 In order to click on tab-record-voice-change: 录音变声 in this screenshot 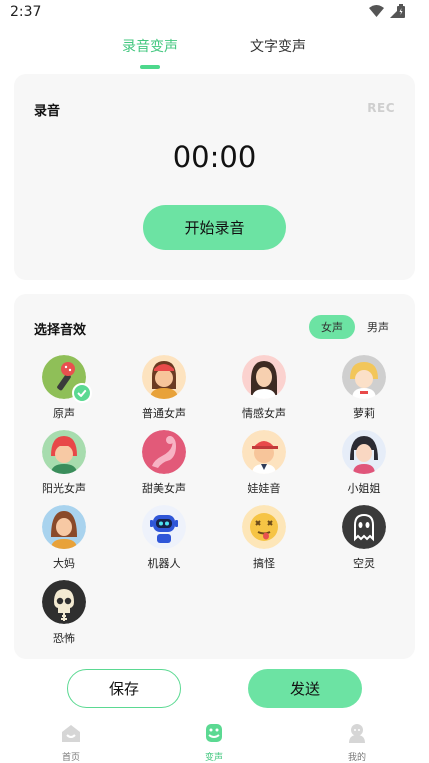, I will do `click(150, 46)`.